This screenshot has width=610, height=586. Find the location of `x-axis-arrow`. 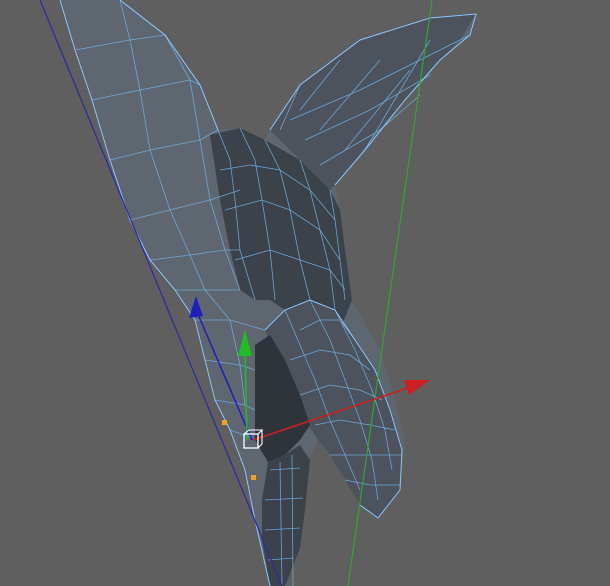

x-axis-arrow is located at coordinates (417, 387).